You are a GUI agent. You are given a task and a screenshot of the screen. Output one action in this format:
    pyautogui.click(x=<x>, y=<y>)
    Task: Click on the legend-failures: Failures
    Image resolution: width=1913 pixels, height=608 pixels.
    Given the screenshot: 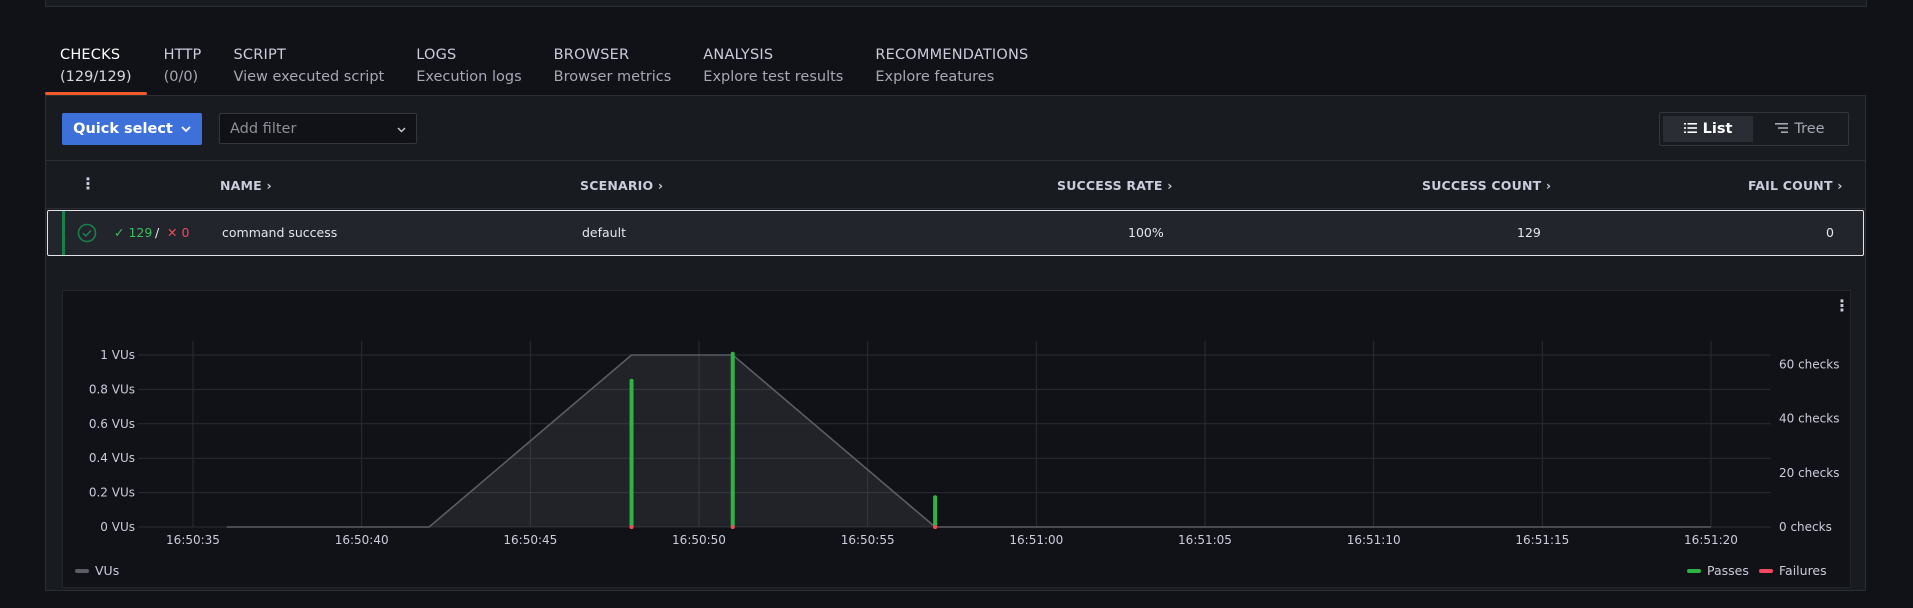 What is the action you would take?
    pyautogui.click(x=1793, y=570)
    